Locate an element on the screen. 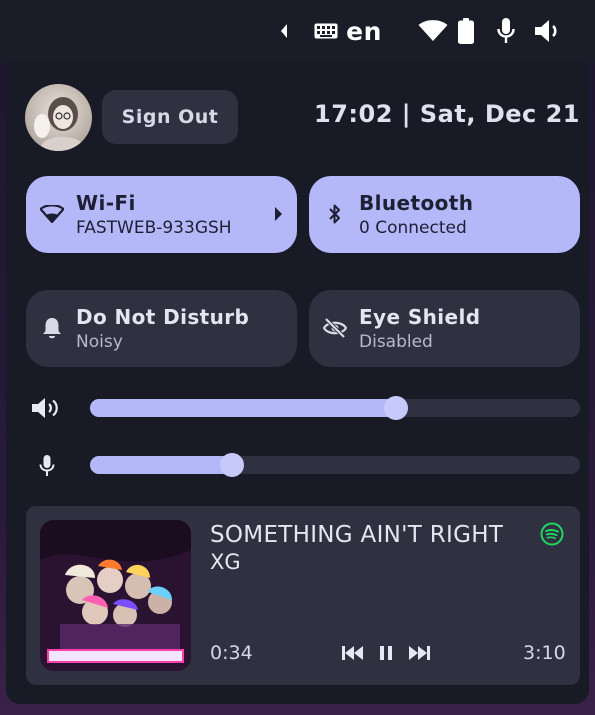 The width and height of the screenshot is (595, 715). do-not-disturb-tile: Do Not Disturb Noisy is located at coordinates (161, 328).